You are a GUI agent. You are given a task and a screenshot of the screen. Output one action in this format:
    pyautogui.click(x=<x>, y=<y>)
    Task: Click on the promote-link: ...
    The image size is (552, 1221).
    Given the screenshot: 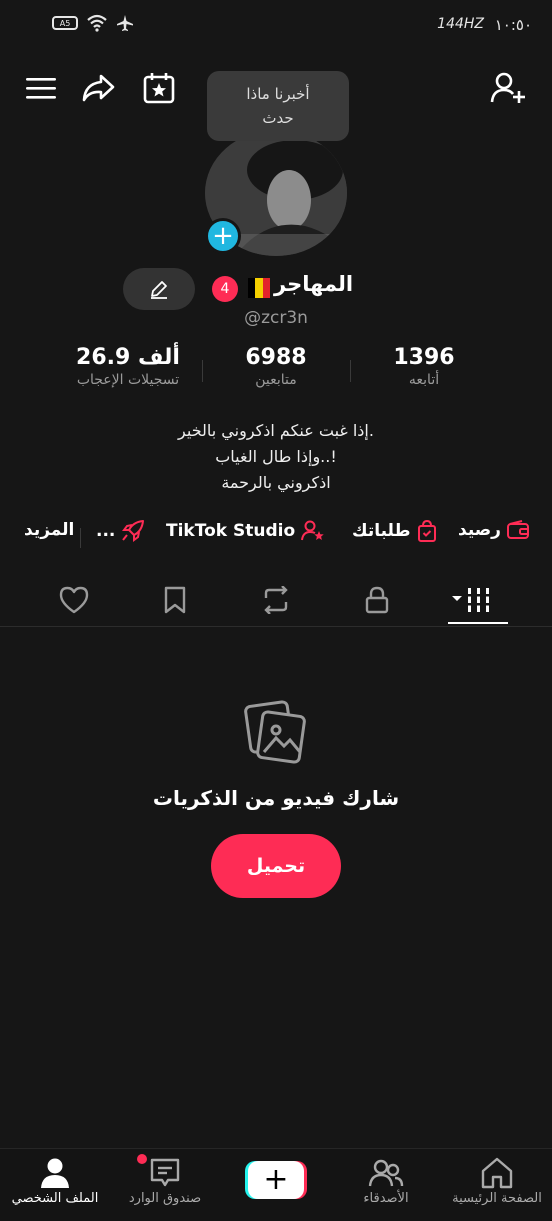 What is the action you would take?
    pyautogui.click(x=120, y=531)
    